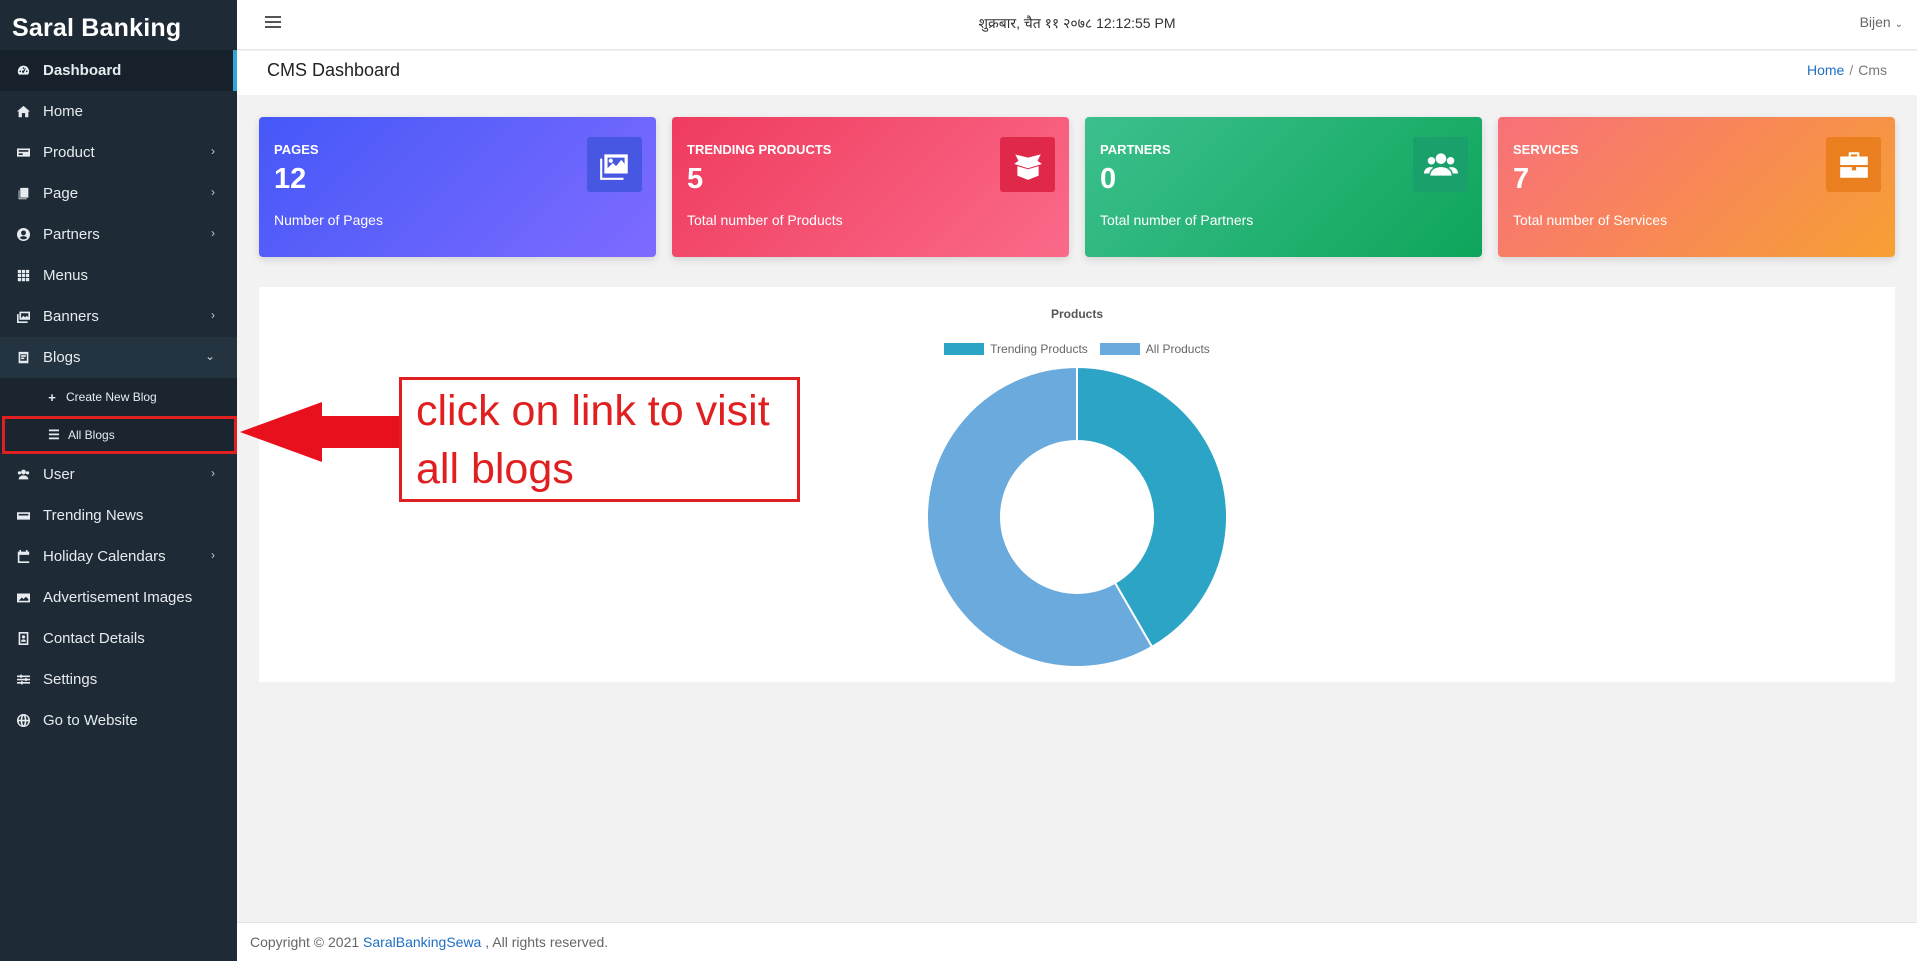 The width and height of the screenshot is (1917, 961). What do you see at coordinates (1077, 73) in the screenshot?
I see `page-header: CMS Dashboard Home / Cms` at bounding box center [1077, 73].